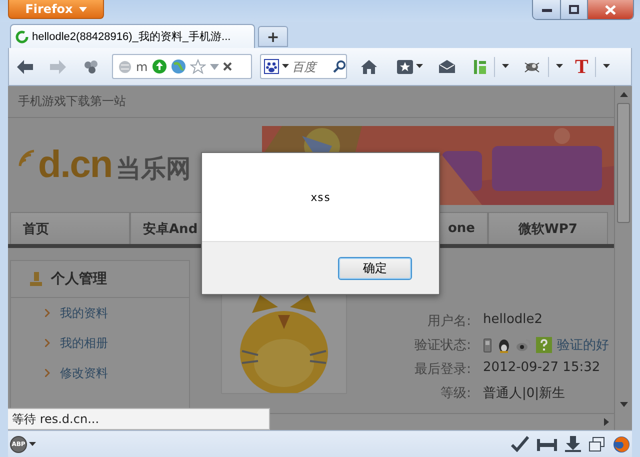 The height and width of the screenshot is (457, 640). What do you see at coordinates (405, 67) in the screenshot?
I see `bookmarks-icon` at bounding box center [405, 67].